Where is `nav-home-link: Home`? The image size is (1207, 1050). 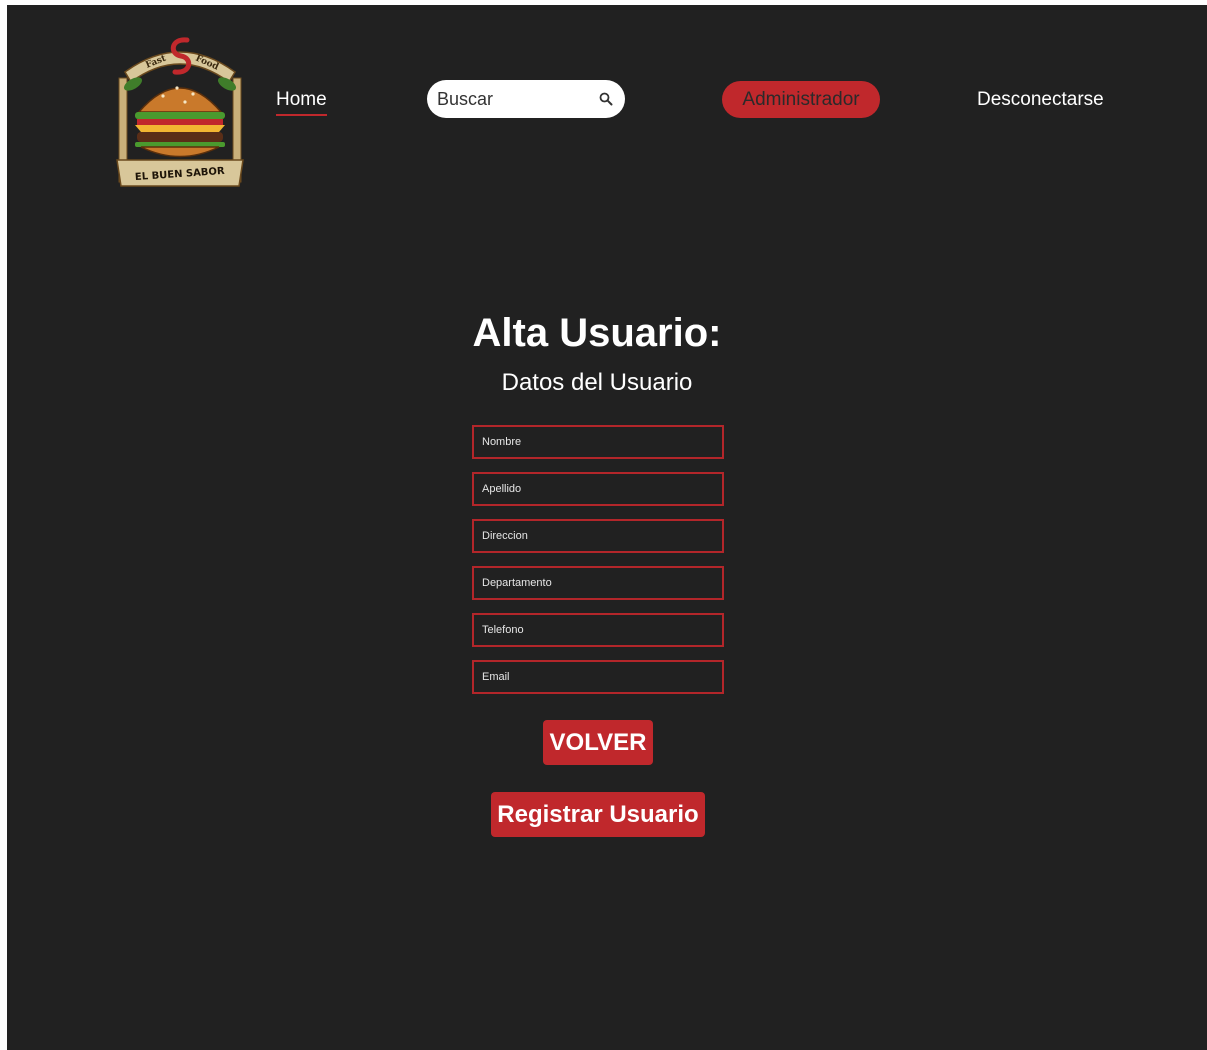
nav-home-link: Home is located at coordinates (301, 102).